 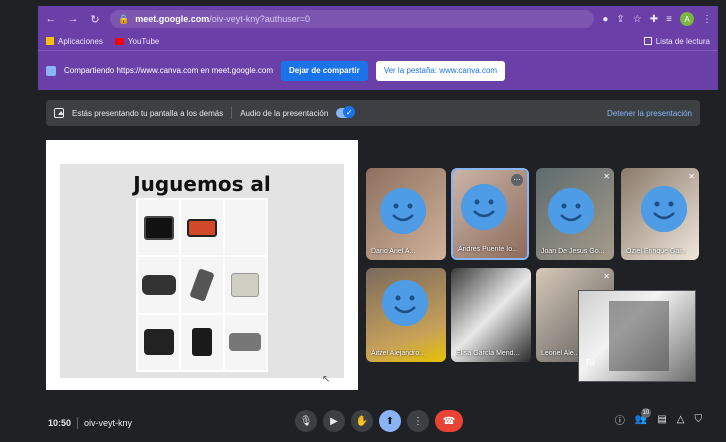 I want to click on show-tab-button: Ver la pestaña: www.canva.com, so click(x=440, y=70).